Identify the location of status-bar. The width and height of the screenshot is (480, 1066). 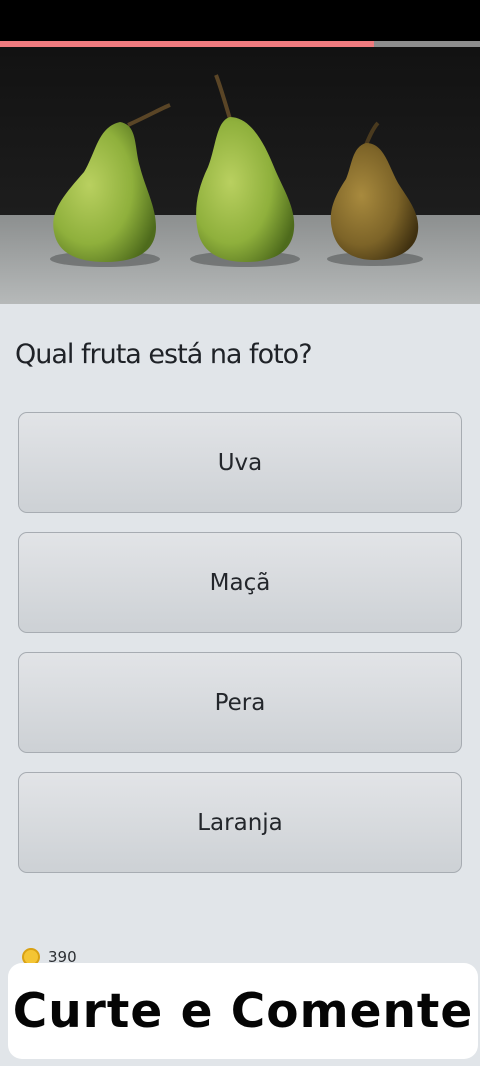
(240, 20).